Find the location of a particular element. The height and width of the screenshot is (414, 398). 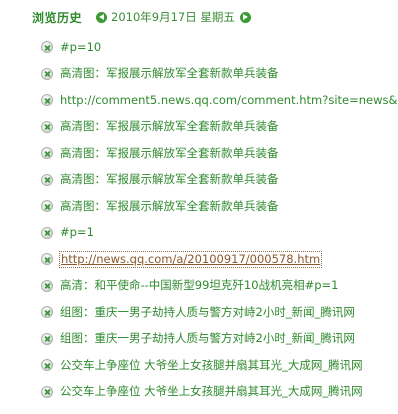

history-title: 浏览历史 is located at coordinates (57, 17).